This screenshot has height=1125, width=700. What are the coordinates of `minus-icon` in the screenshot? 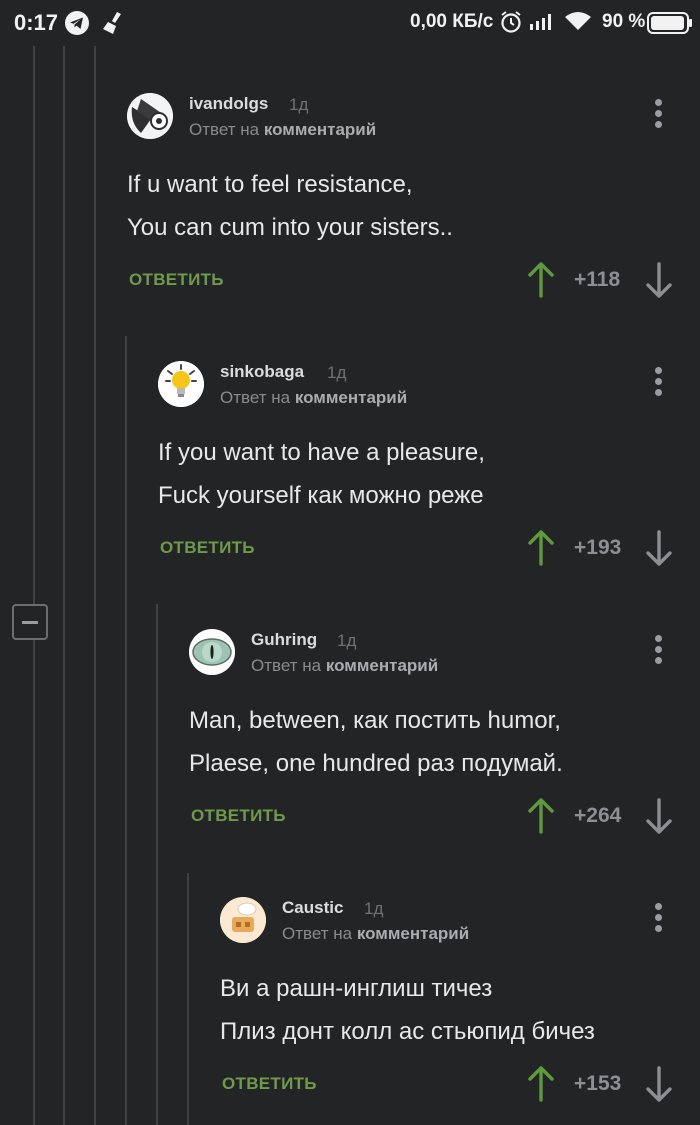 It's located at (30, 622).